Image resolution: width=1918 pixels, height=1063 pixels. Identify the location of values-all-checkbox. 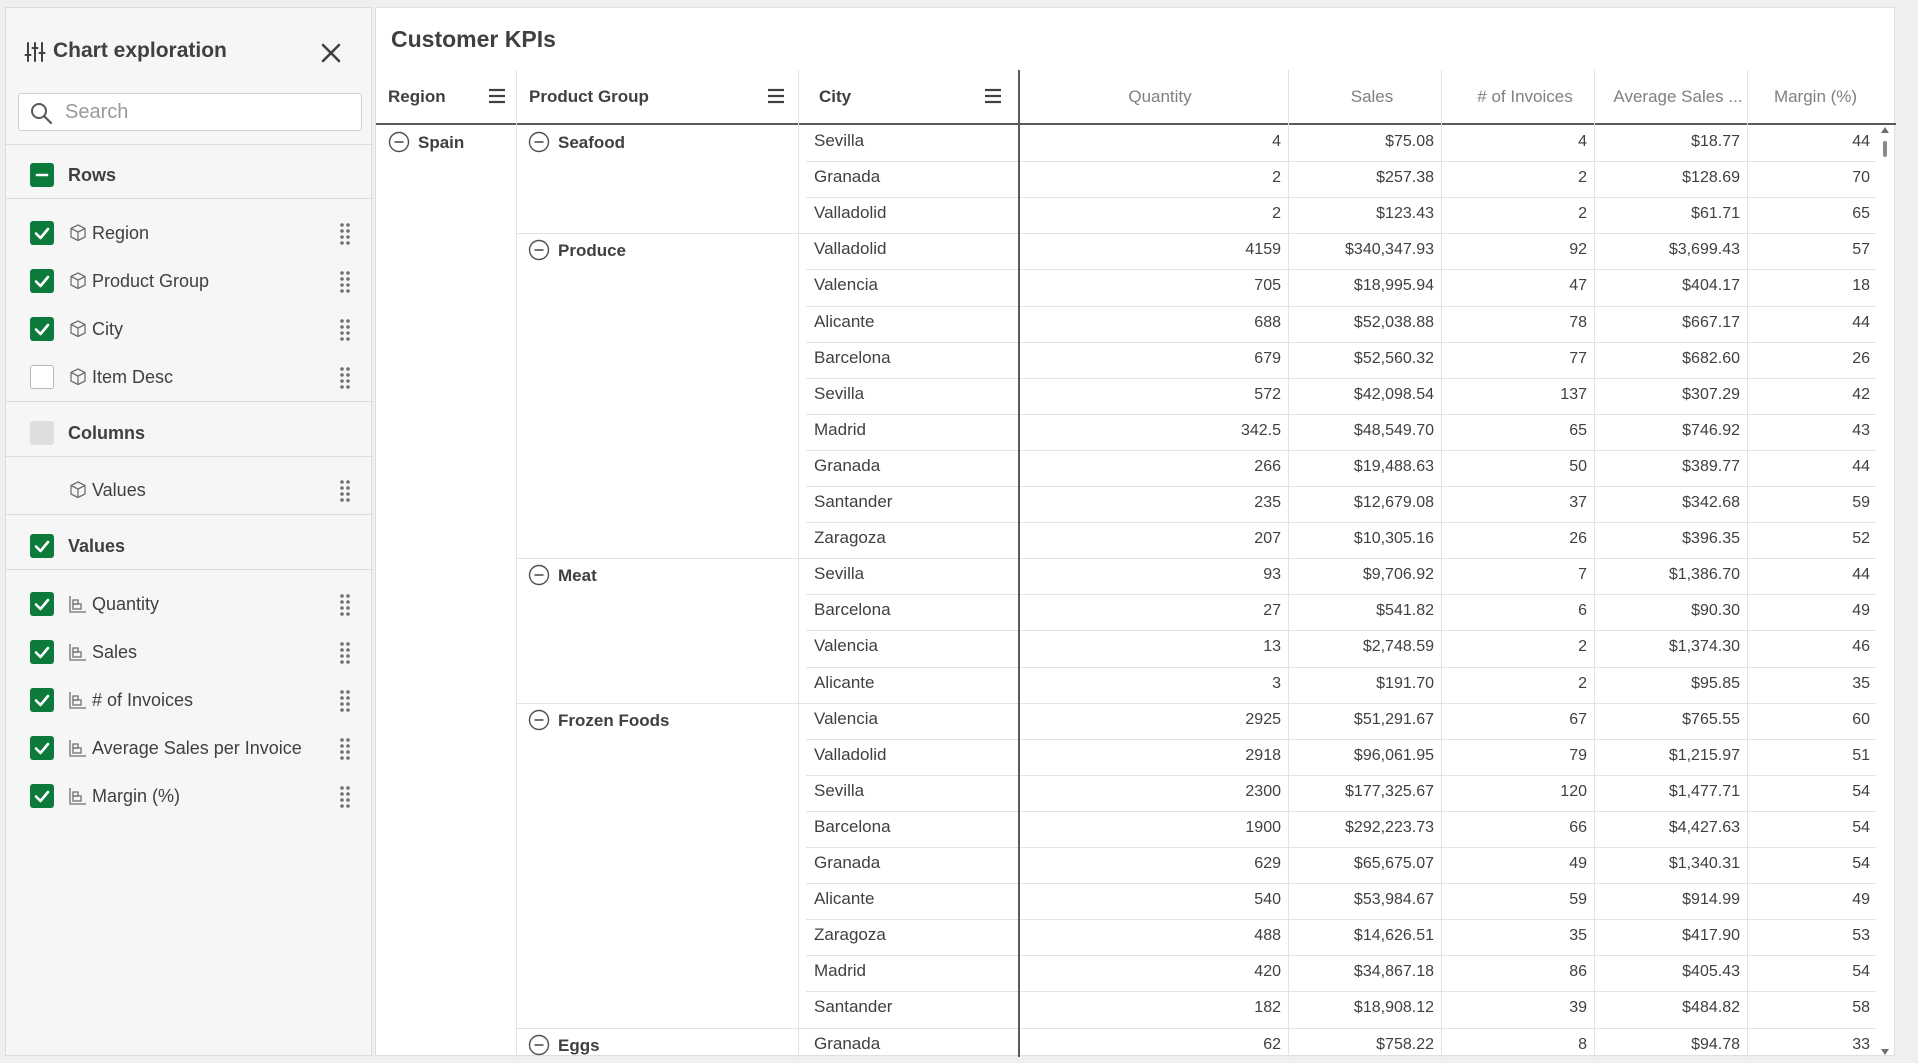
(42, 546).